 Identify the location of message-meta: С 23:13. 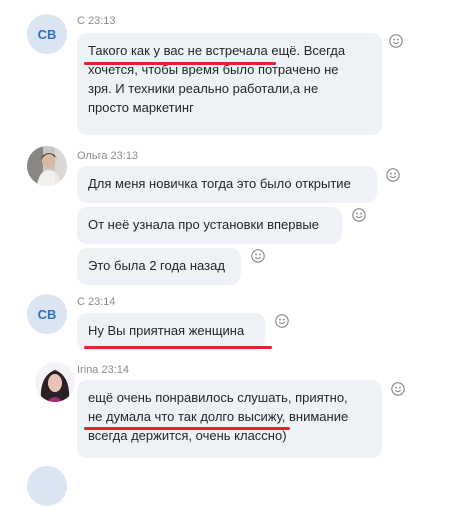
(96, 21).